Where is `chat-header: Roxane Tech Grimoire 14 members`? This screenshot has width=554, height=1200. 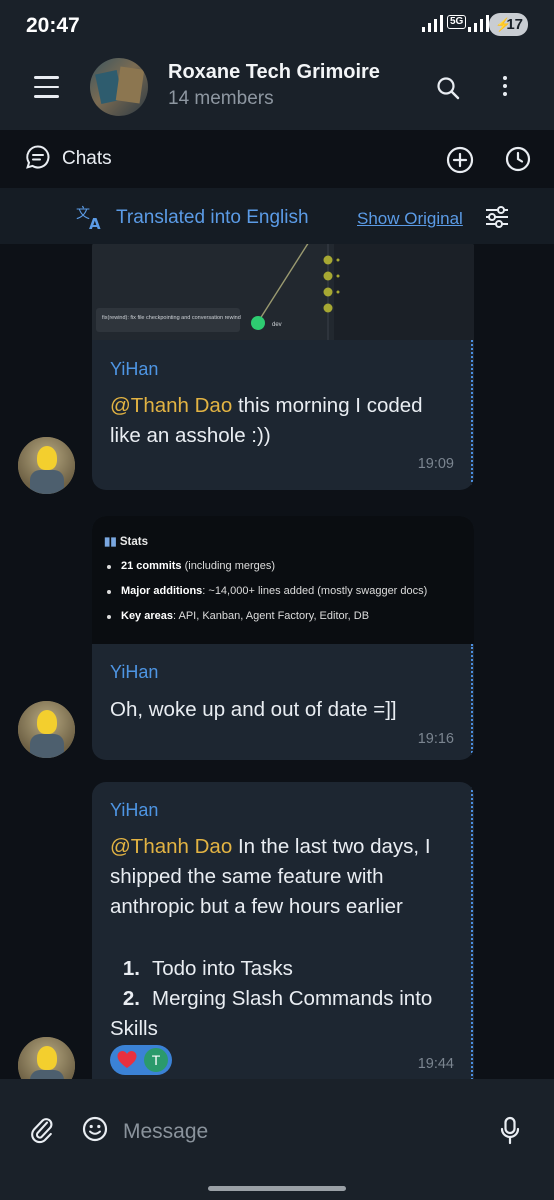 chat-header: Roxane Tech Grimoire 14 members is located at coordinates (277, 91).